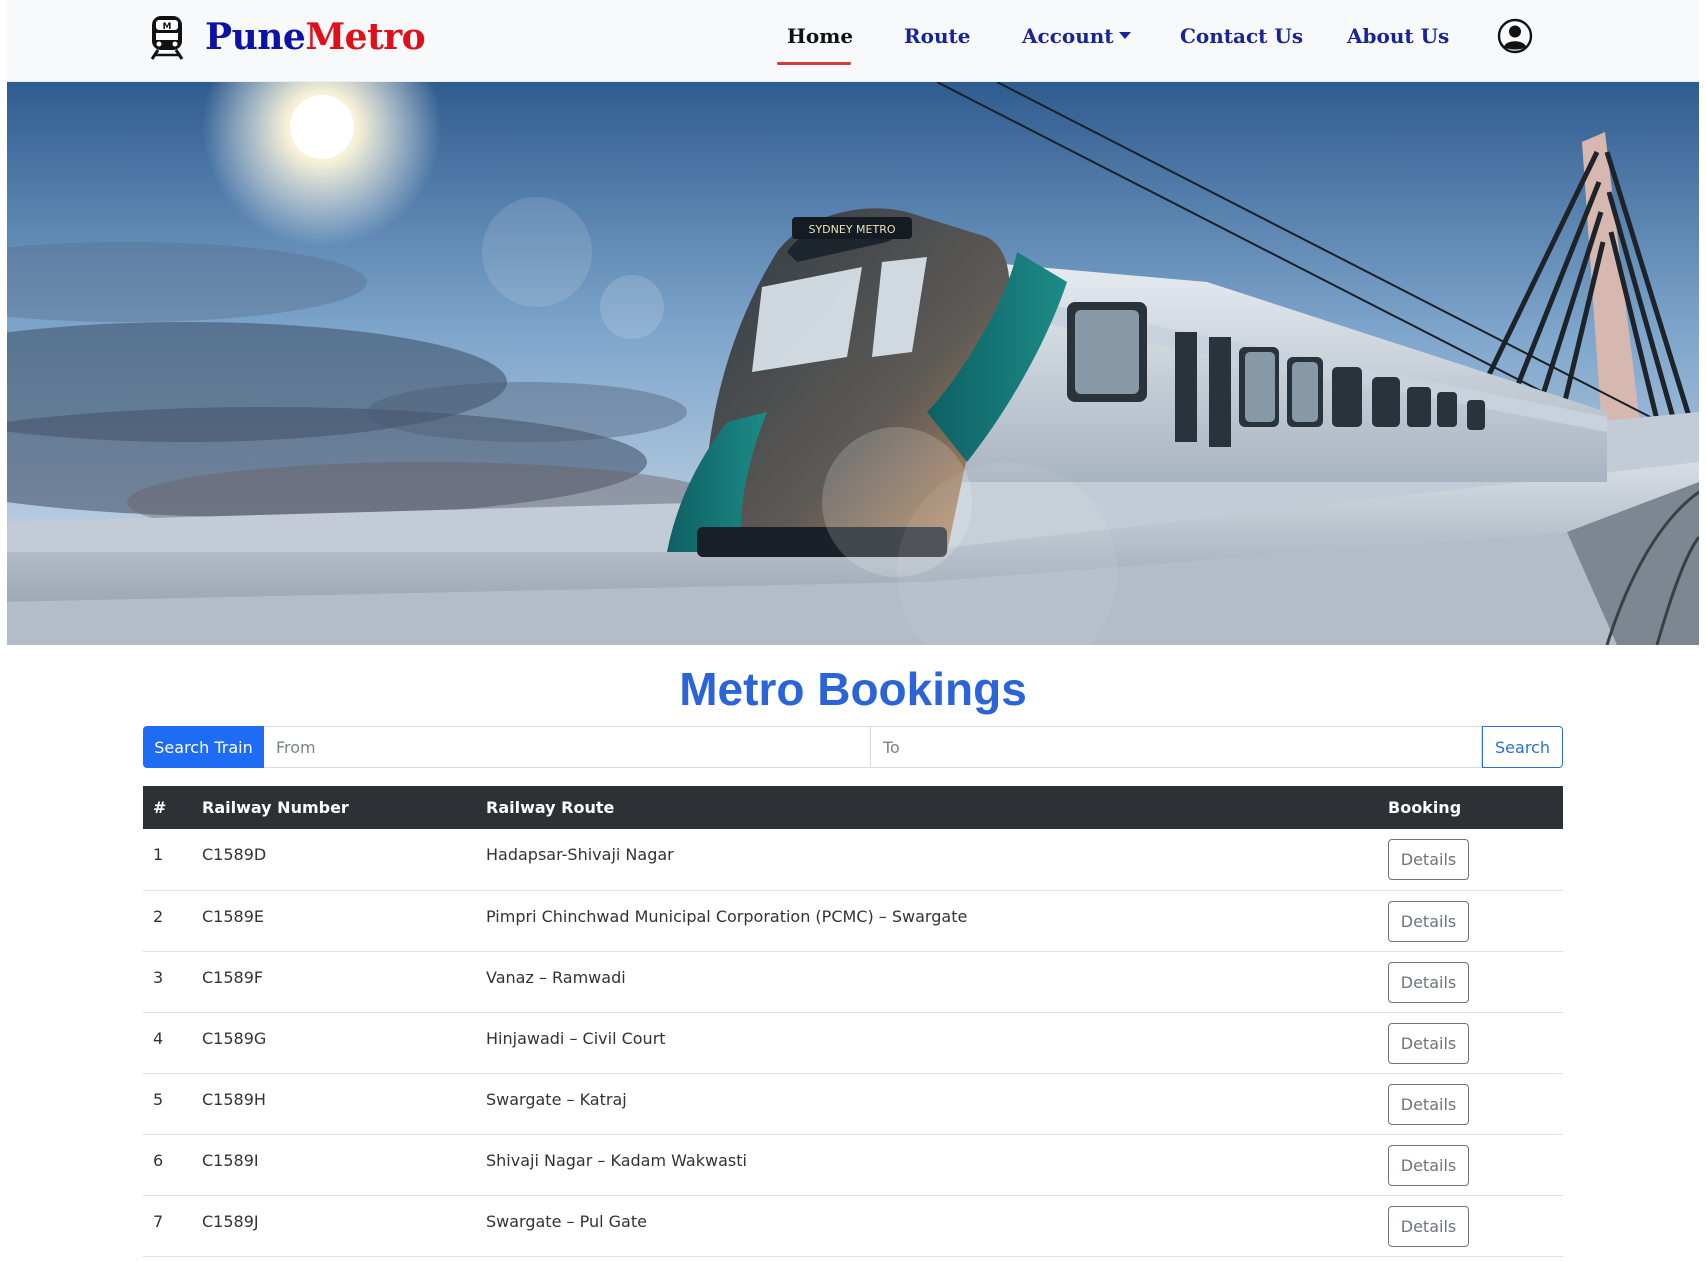 This screenshot has width=1706, height=1262. Describe the element at coordinates (927, 982) in the screenshot. I see `railway-route: Vanaz – Ramwadi` at that location.